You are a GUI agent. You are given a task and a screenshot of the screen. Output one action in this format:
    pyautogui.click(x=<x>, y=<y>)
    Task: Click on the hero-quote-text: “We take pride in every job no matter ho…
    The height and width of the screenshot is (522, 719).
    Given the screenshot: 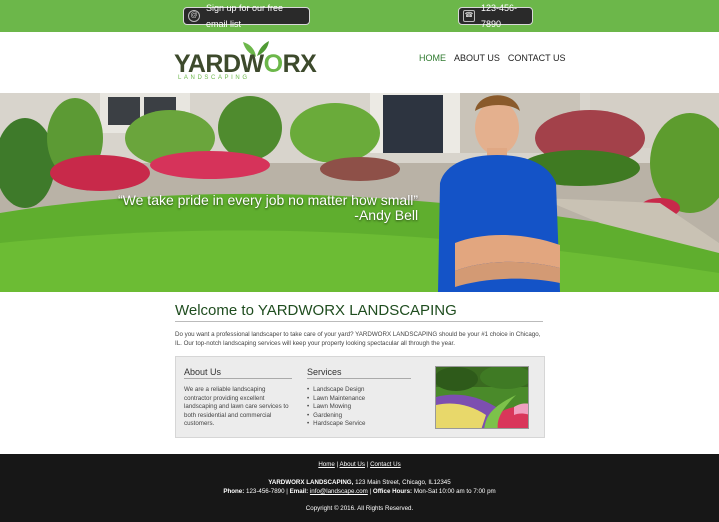 What is the action you would take?
    pyautogui.click(x=268, y=200)
    